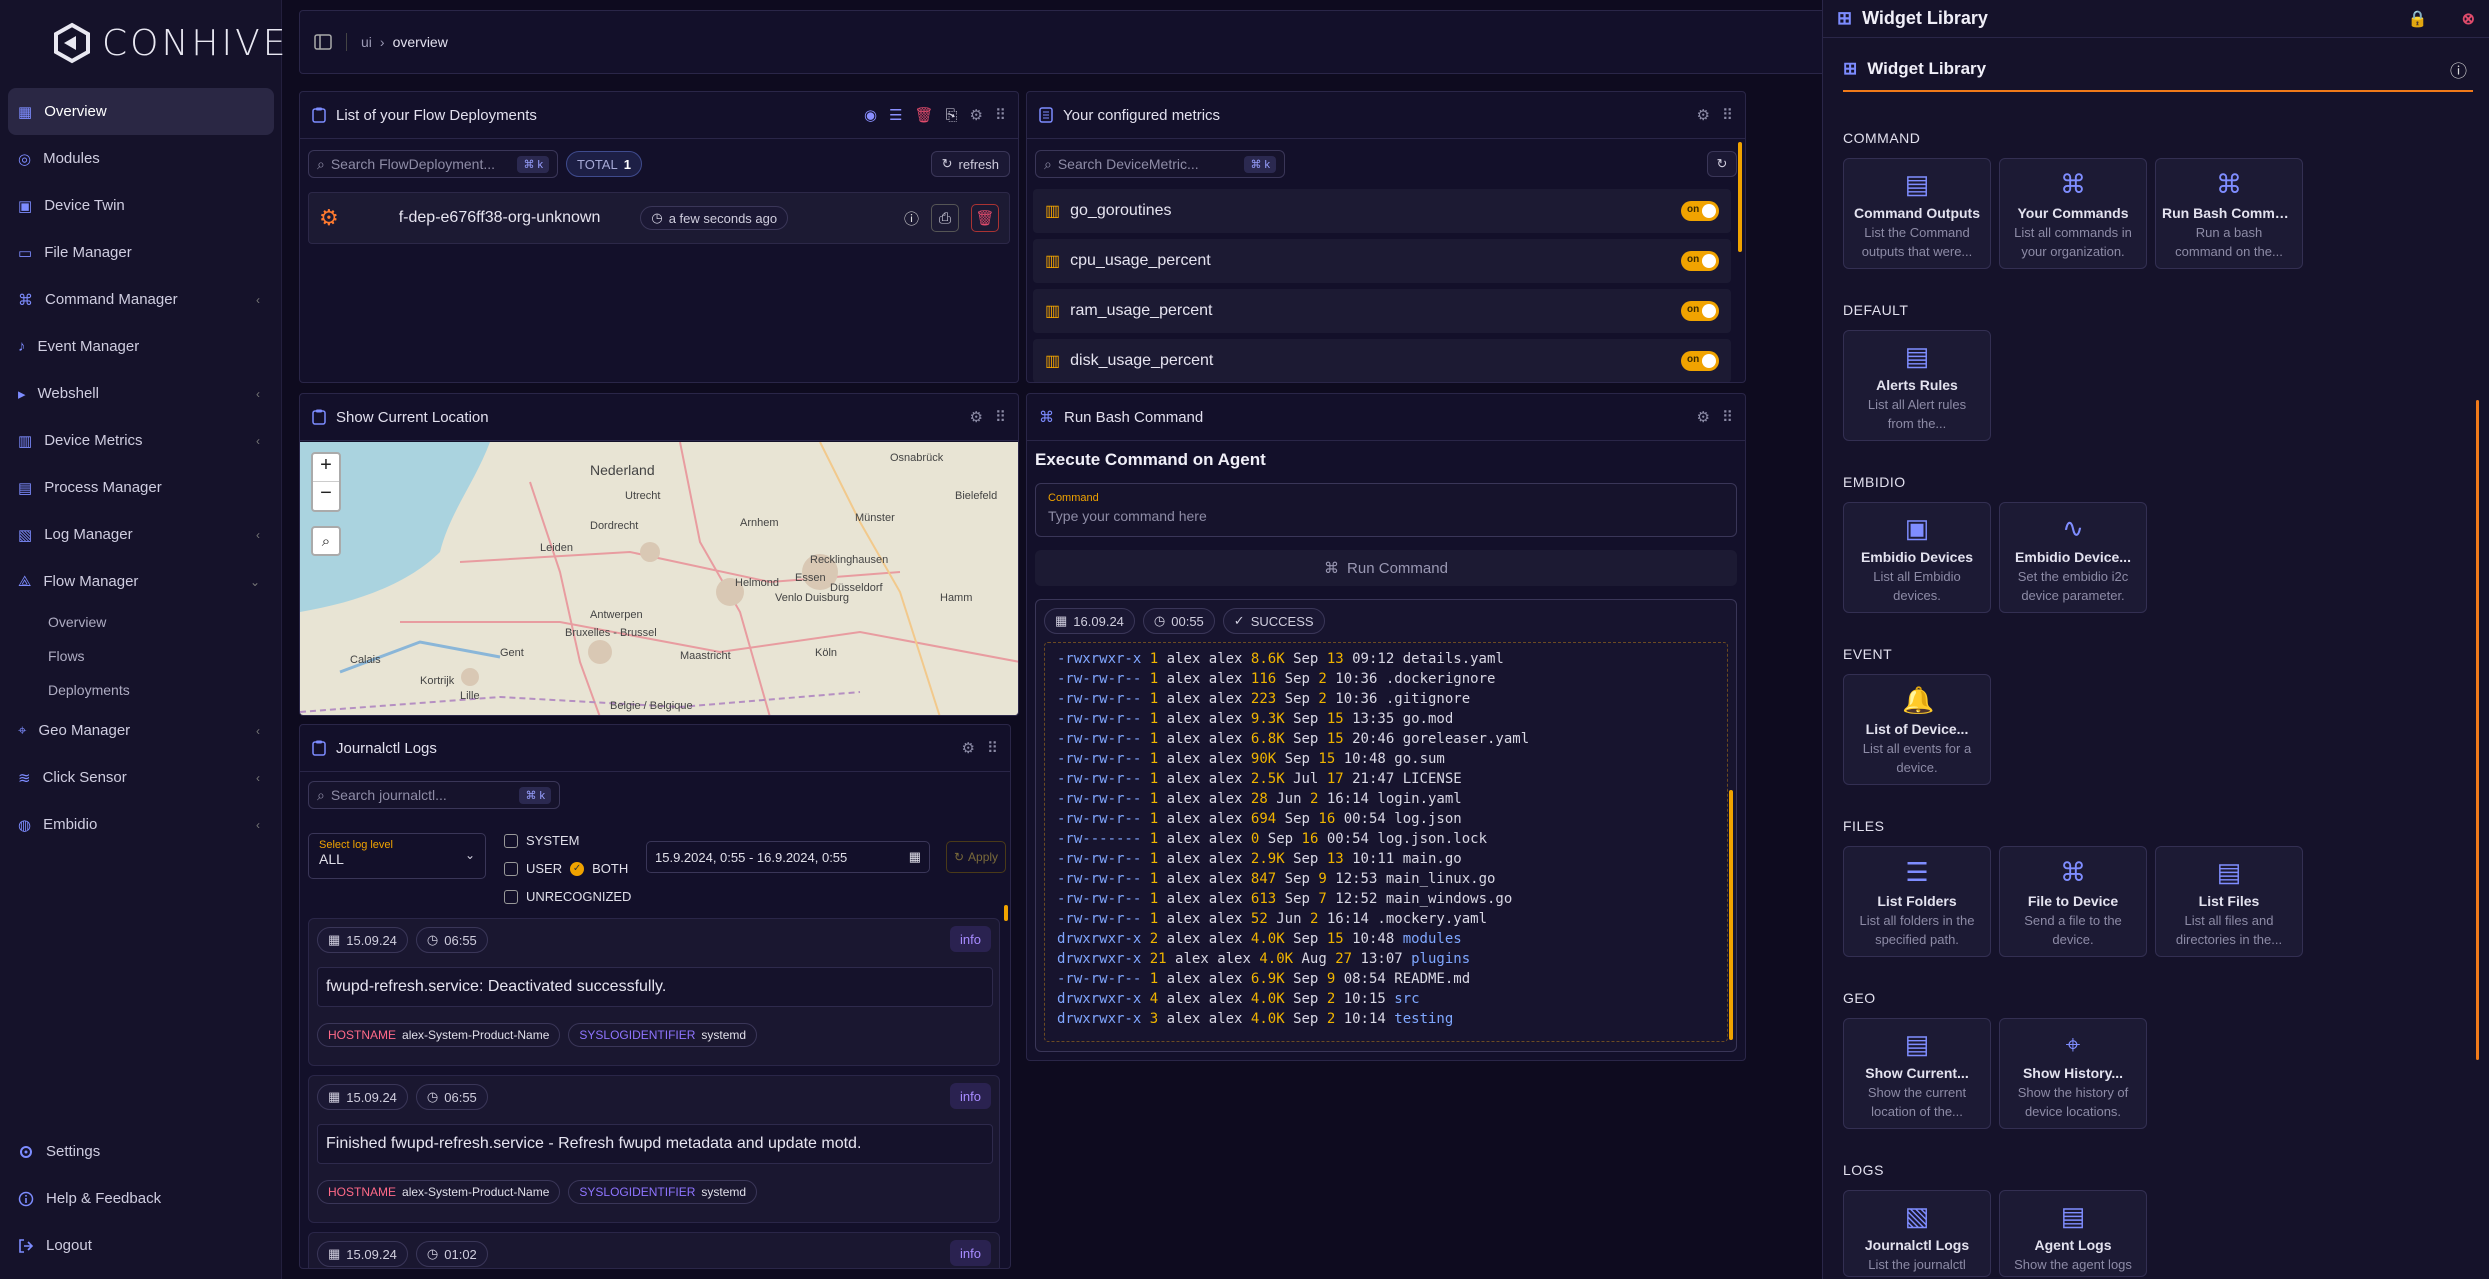 This screenshot has height=1279, width=2489. I want to click on list-icon: ☰, so click(895, 115).